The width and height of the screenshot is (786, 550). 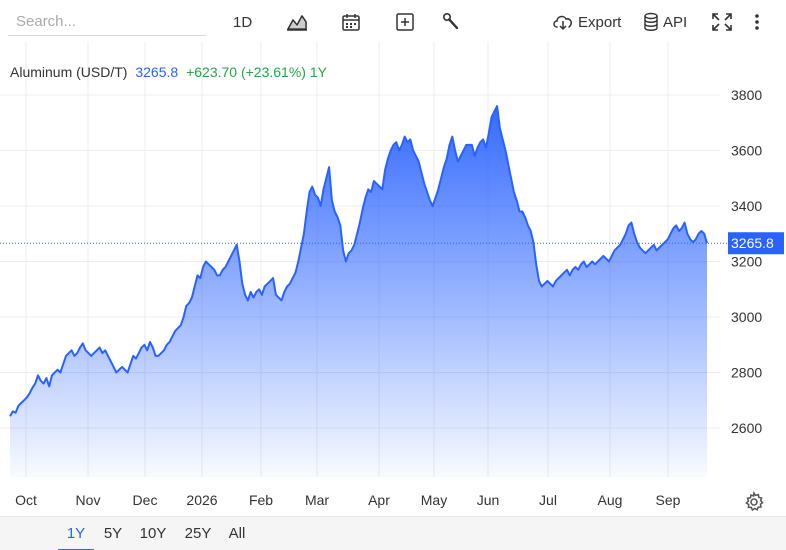 I want to click on x-tick-label: Aug, so click(x=610, y=500).